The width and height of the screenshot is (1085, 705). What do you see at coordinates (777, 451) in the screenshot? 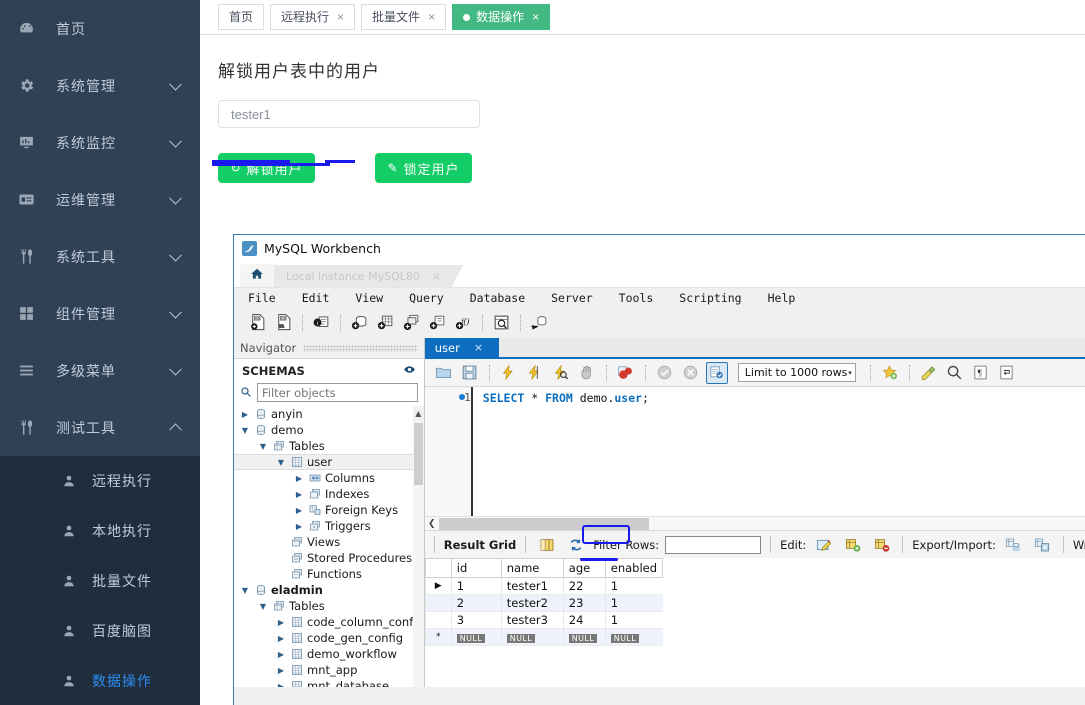
I see `sql-code: SELECT * FROM demo.user;` at bounding box center [777, 451].